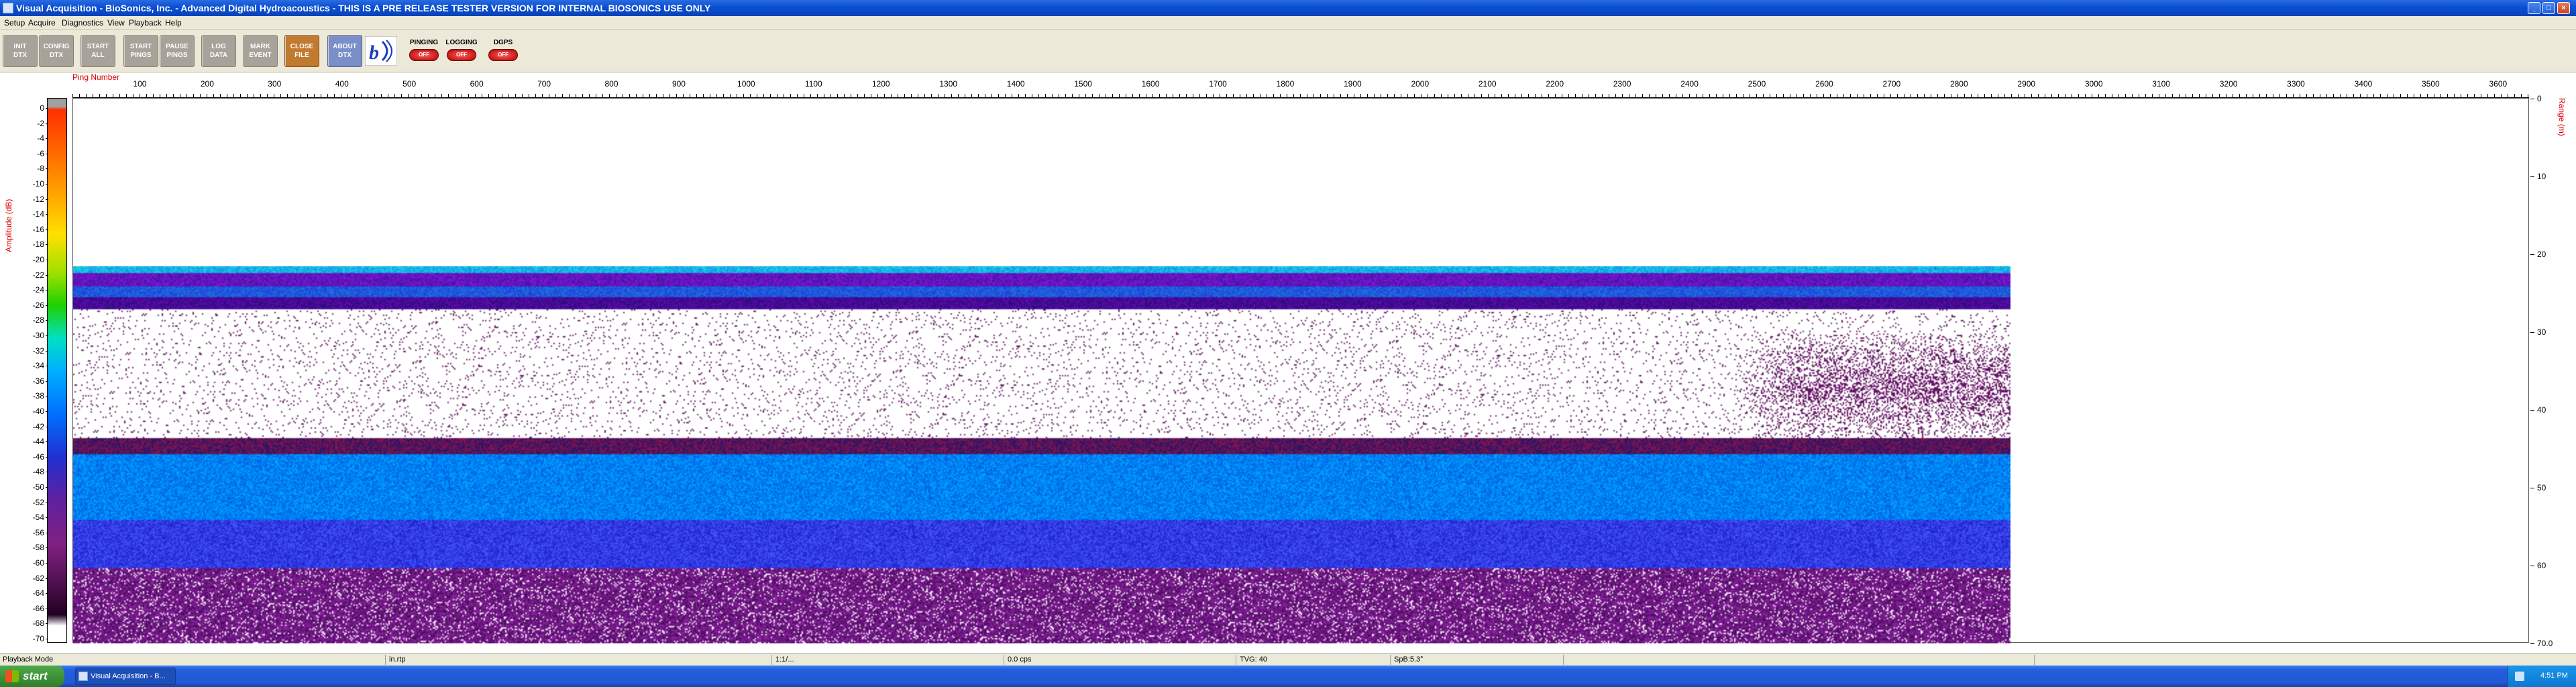  Describe the element at coordinates (140, 46) in the screenshot. I see `button-label: START` at that location.